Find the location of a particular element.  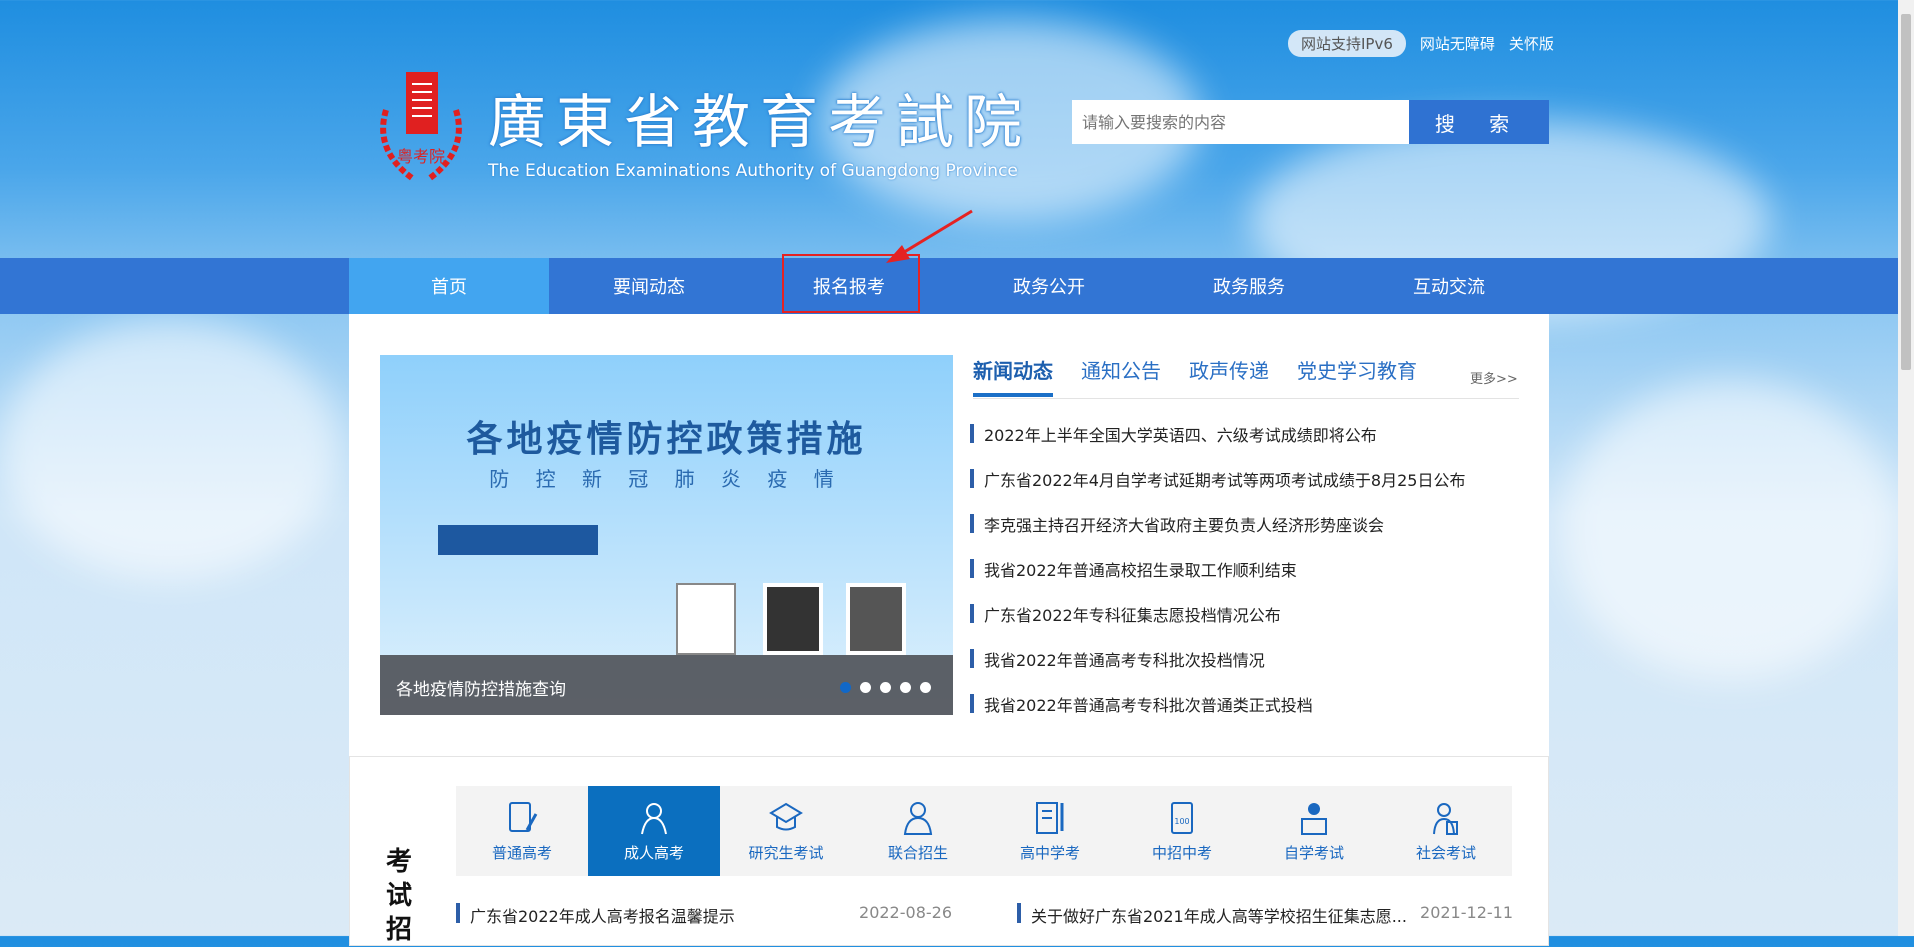

qr-wechat-icon is located at coordinates (706, 619).